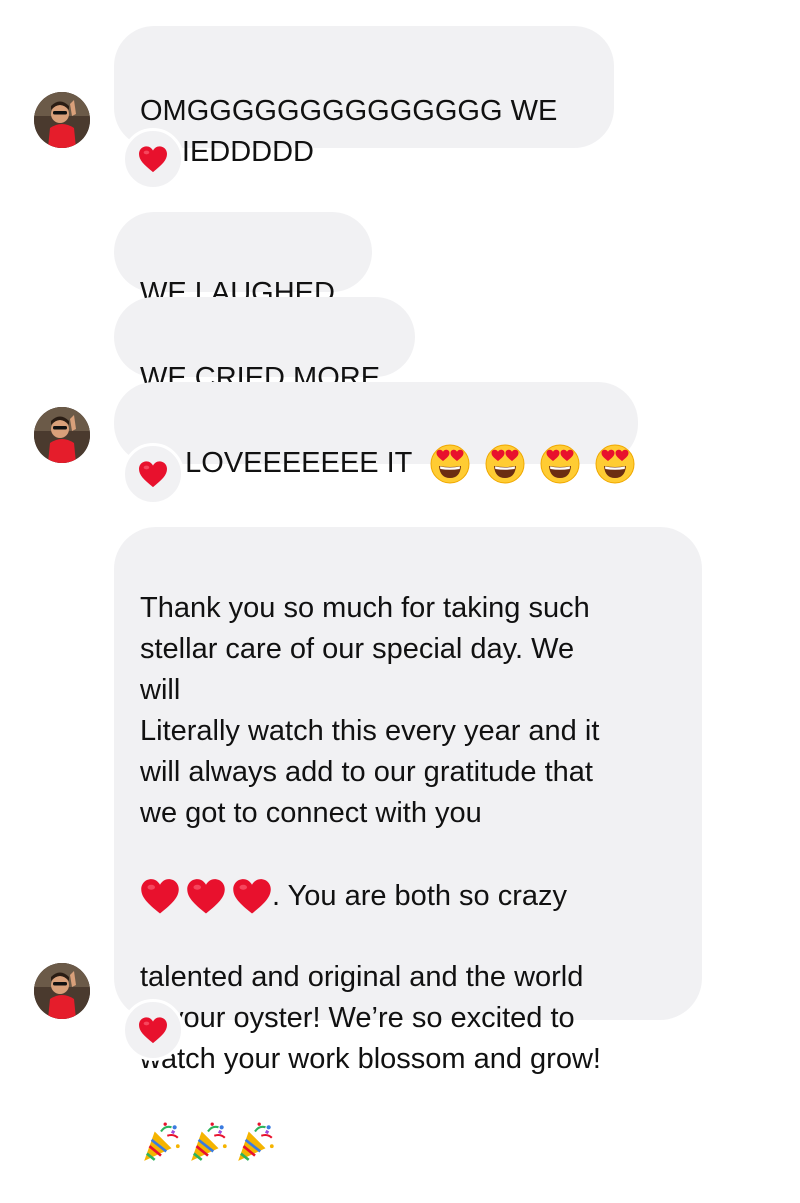 This screenshot has width=800, height=1203. Describe the element at coordinates (243, 260) in the screenshot. I see `message-bubble: WE LAUGHED` at that location.